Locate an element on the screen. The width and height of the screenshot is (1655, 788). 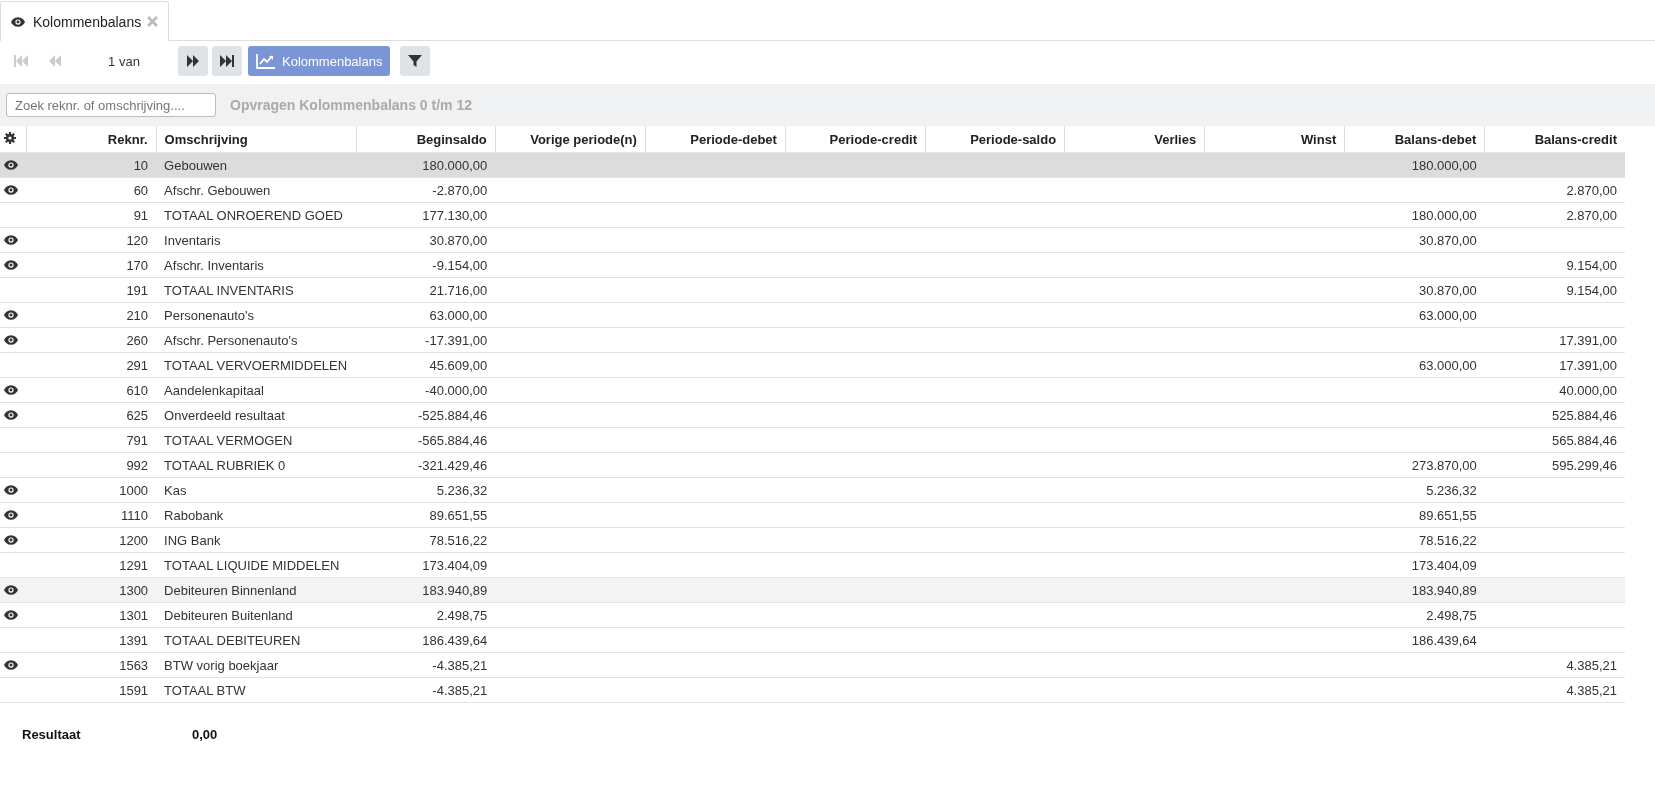
table-cell: 45.609,00 is located at coordinates (458, 365).